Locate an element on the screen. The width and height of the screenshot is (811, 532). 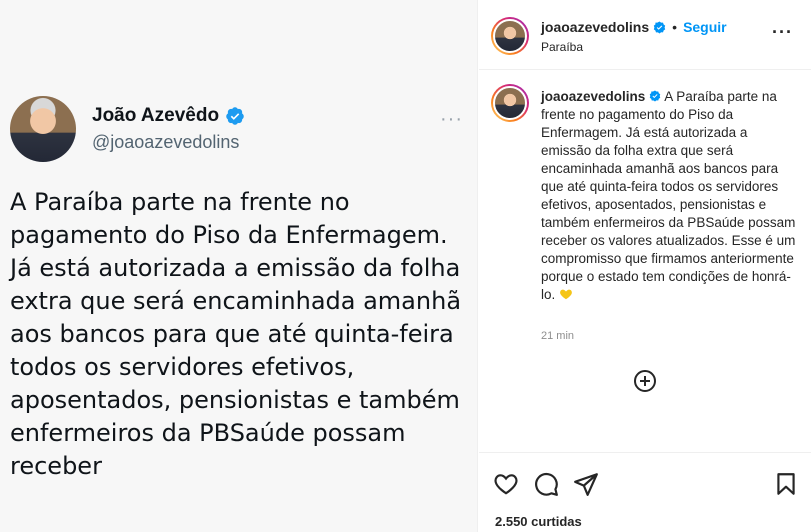
caption-avatar is located at coordinates (510, 103).